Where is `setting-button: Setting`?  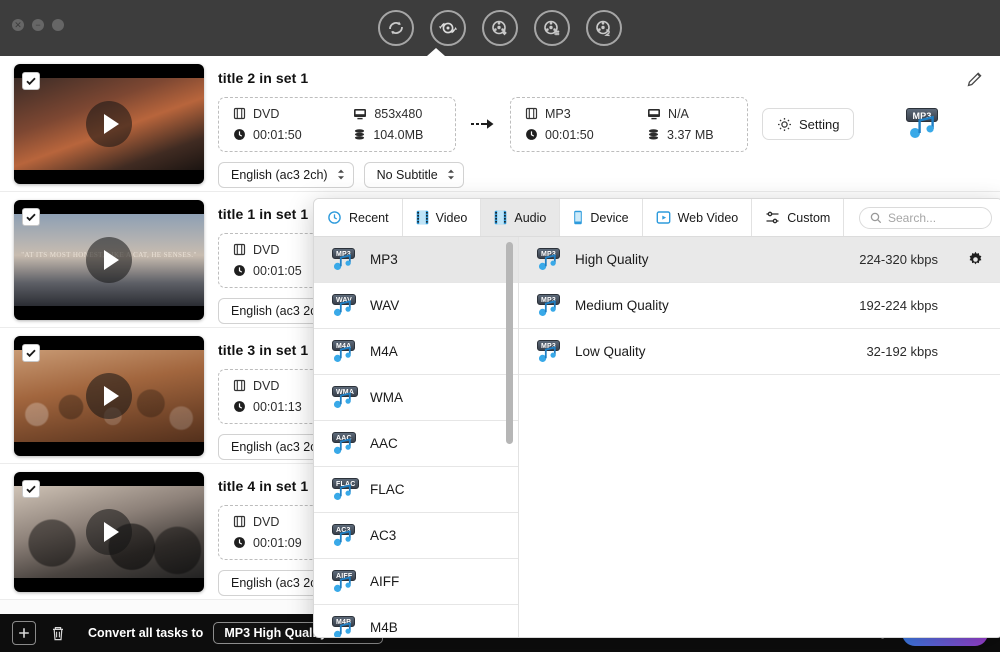
setting-button: Setting is located at coordinates (808, 124).